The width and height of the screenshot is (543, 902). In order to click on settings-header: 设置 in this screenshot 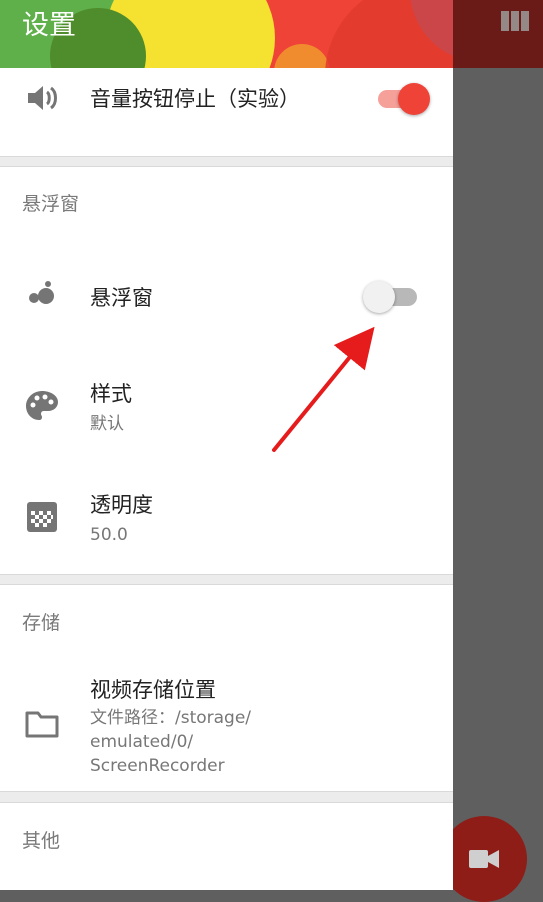, I will do `click(226, 34)`.